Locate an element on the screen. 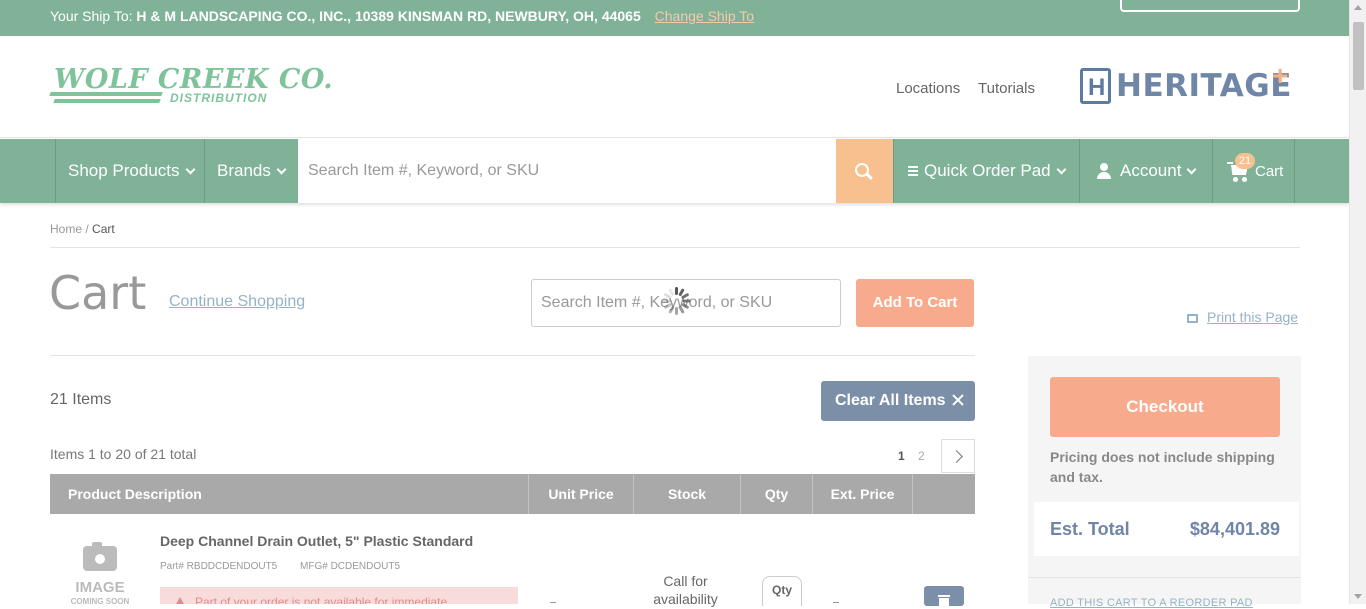 The height and width of the screenshot is (609, 1366). col-actions is located at coordinates (943, 494).